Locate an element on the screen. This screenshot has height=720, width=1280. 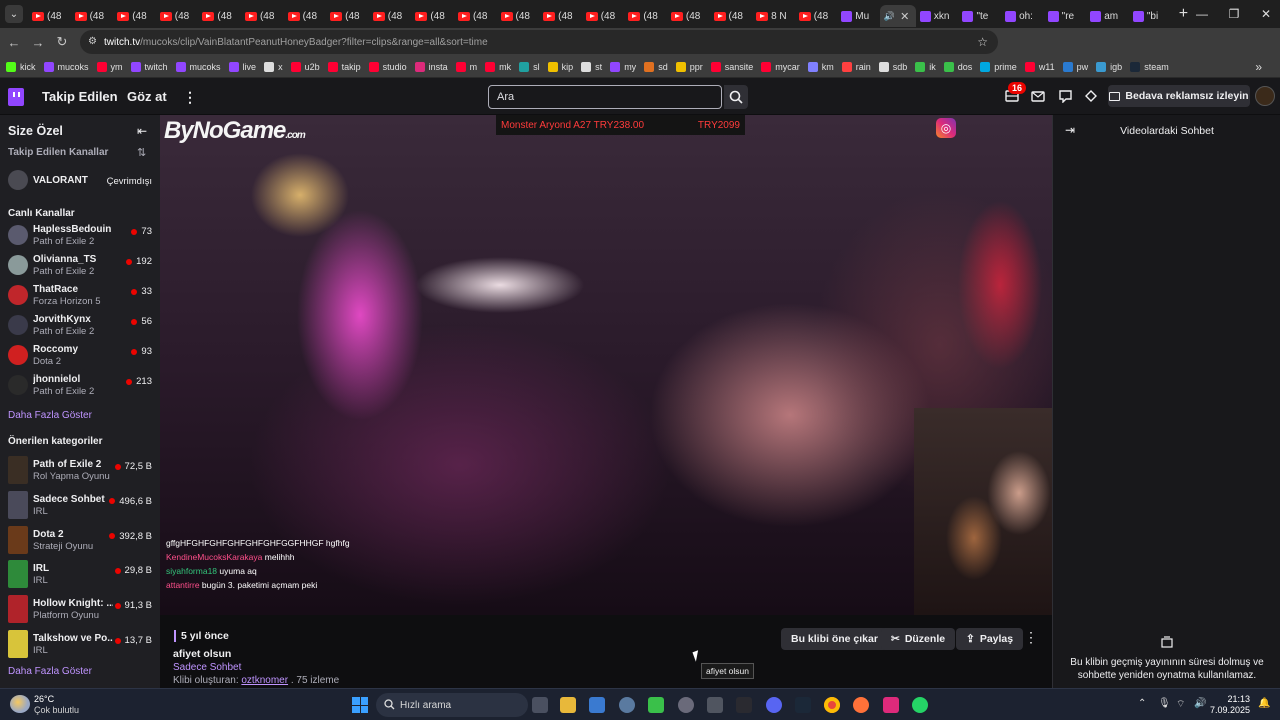
category-item: Dota 2 Strateji Oyunu 392,8 B is located at coordinates (80, 540).